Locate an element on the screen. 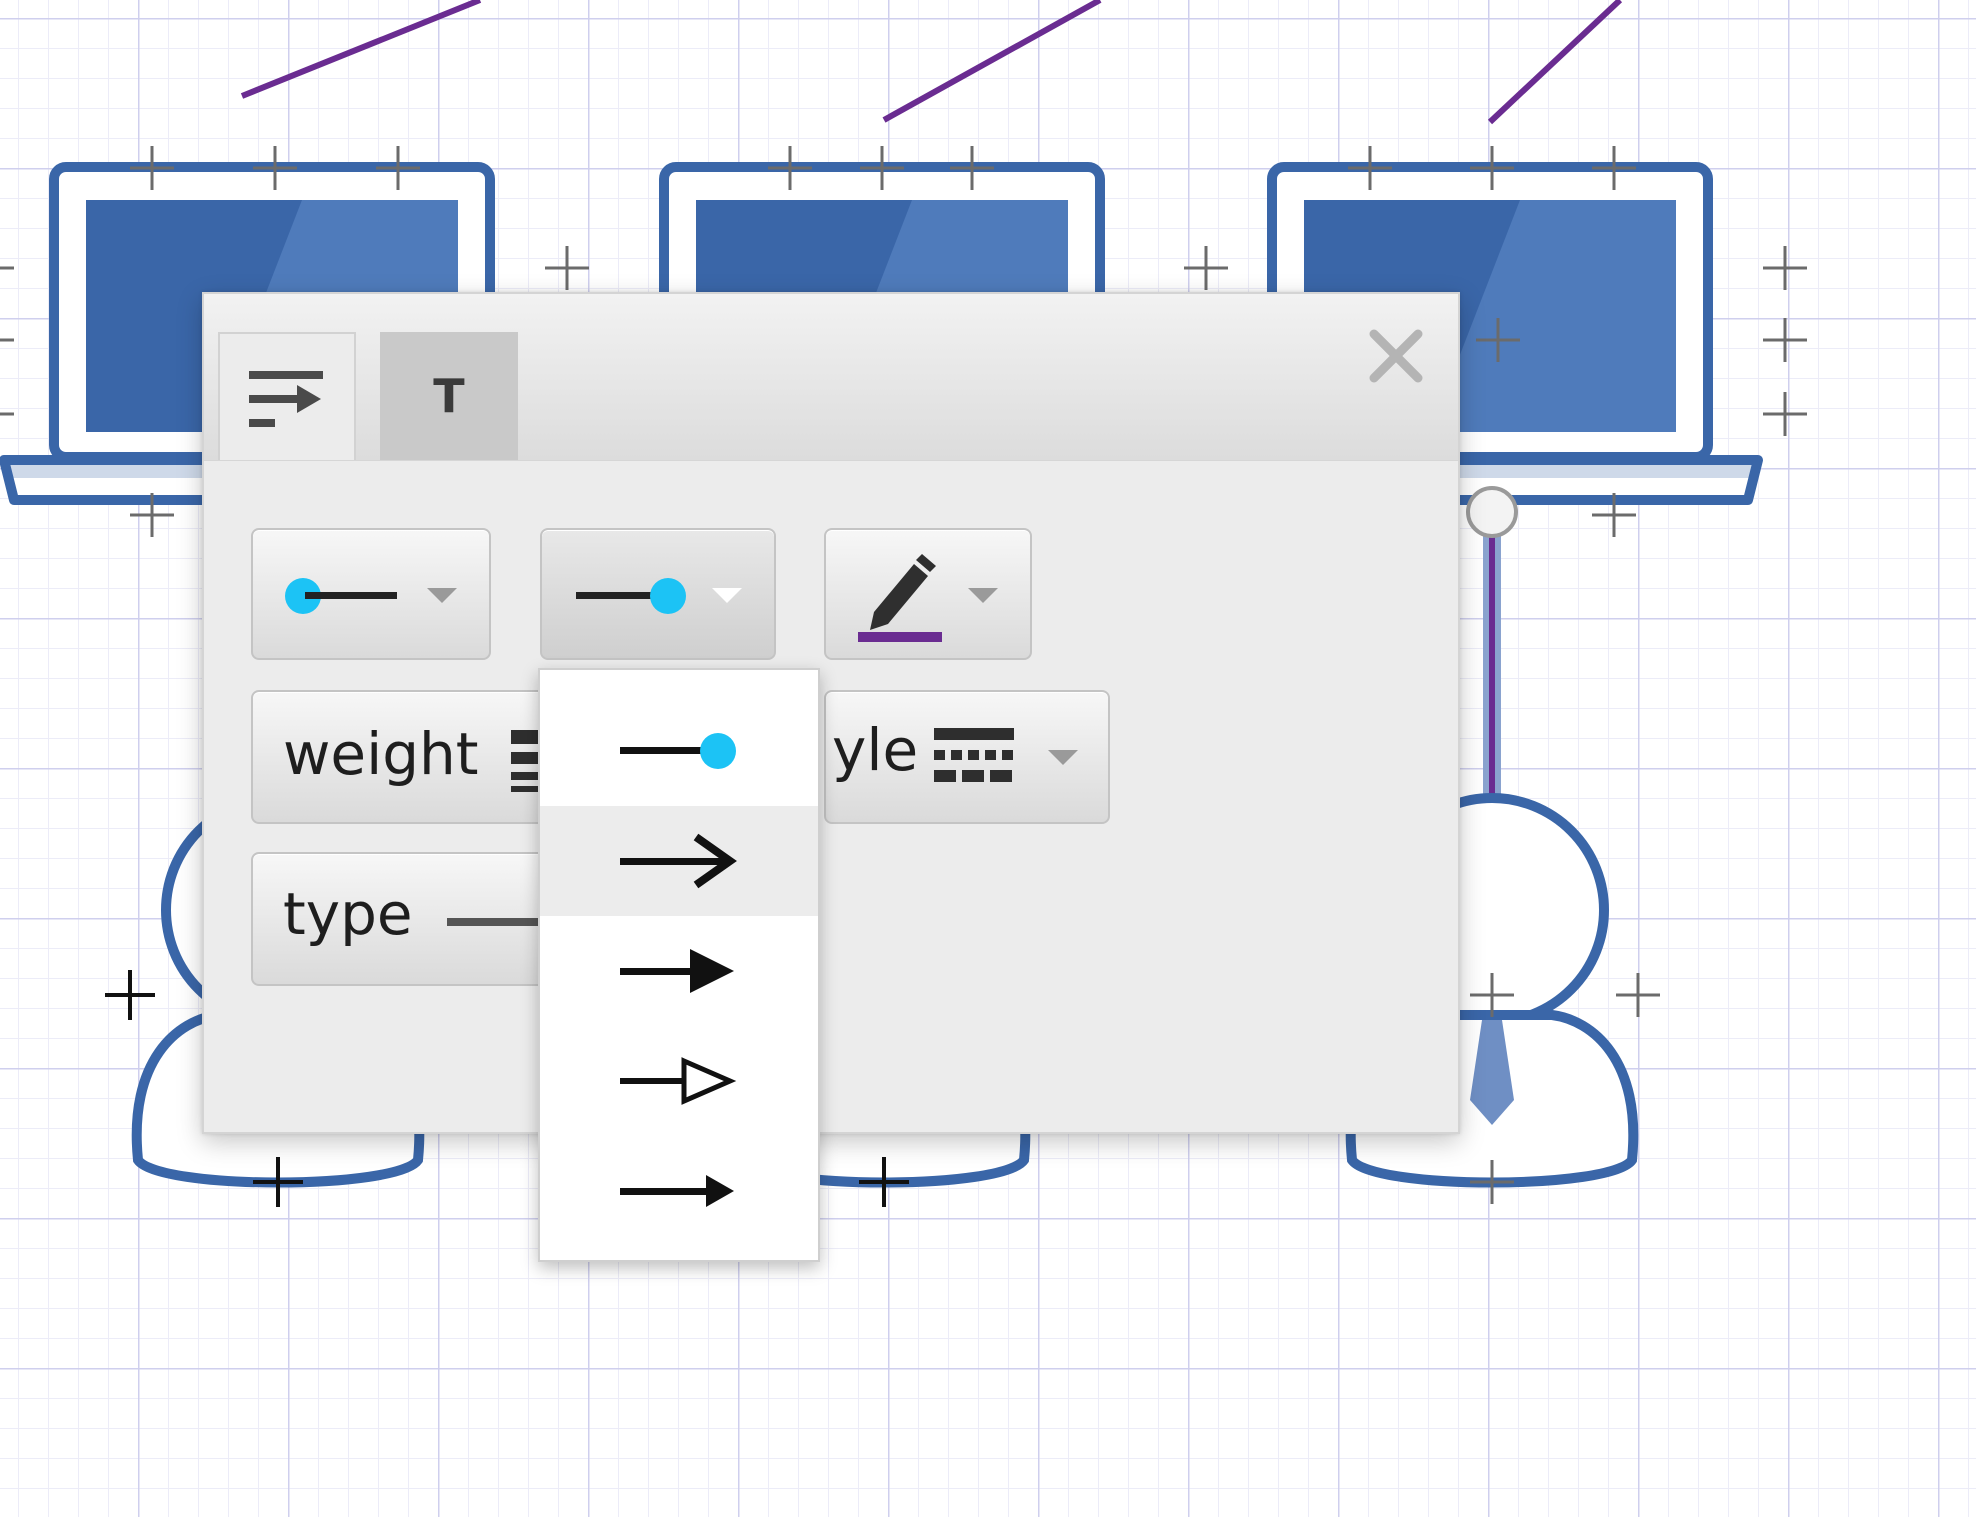  line-color-button is located at coordinates (928, 594).